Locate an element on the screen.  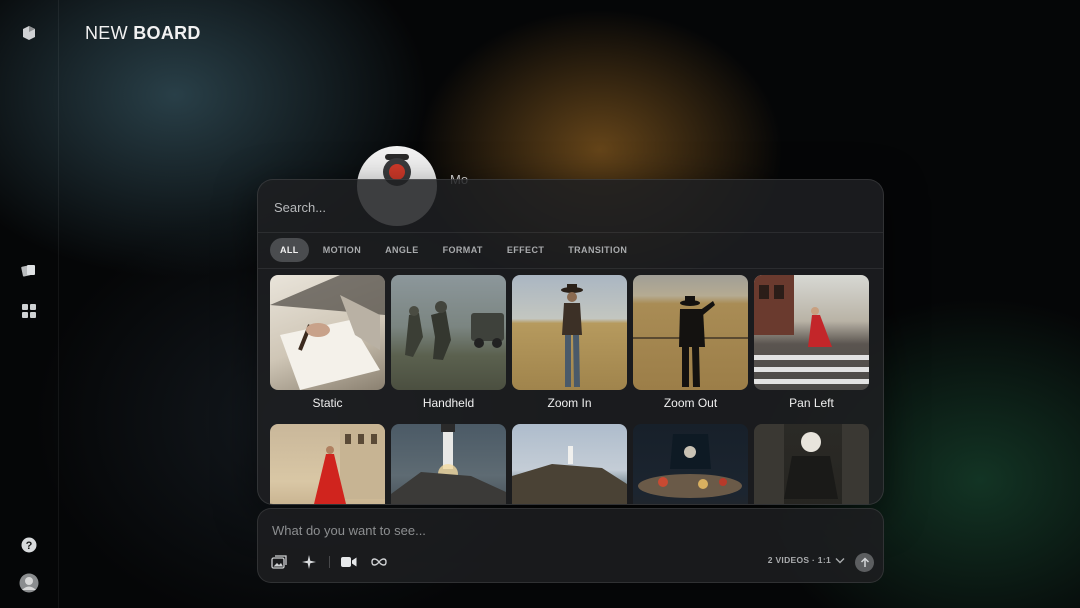
tab-effect: EFFECT is located at coordinates (525, 250).